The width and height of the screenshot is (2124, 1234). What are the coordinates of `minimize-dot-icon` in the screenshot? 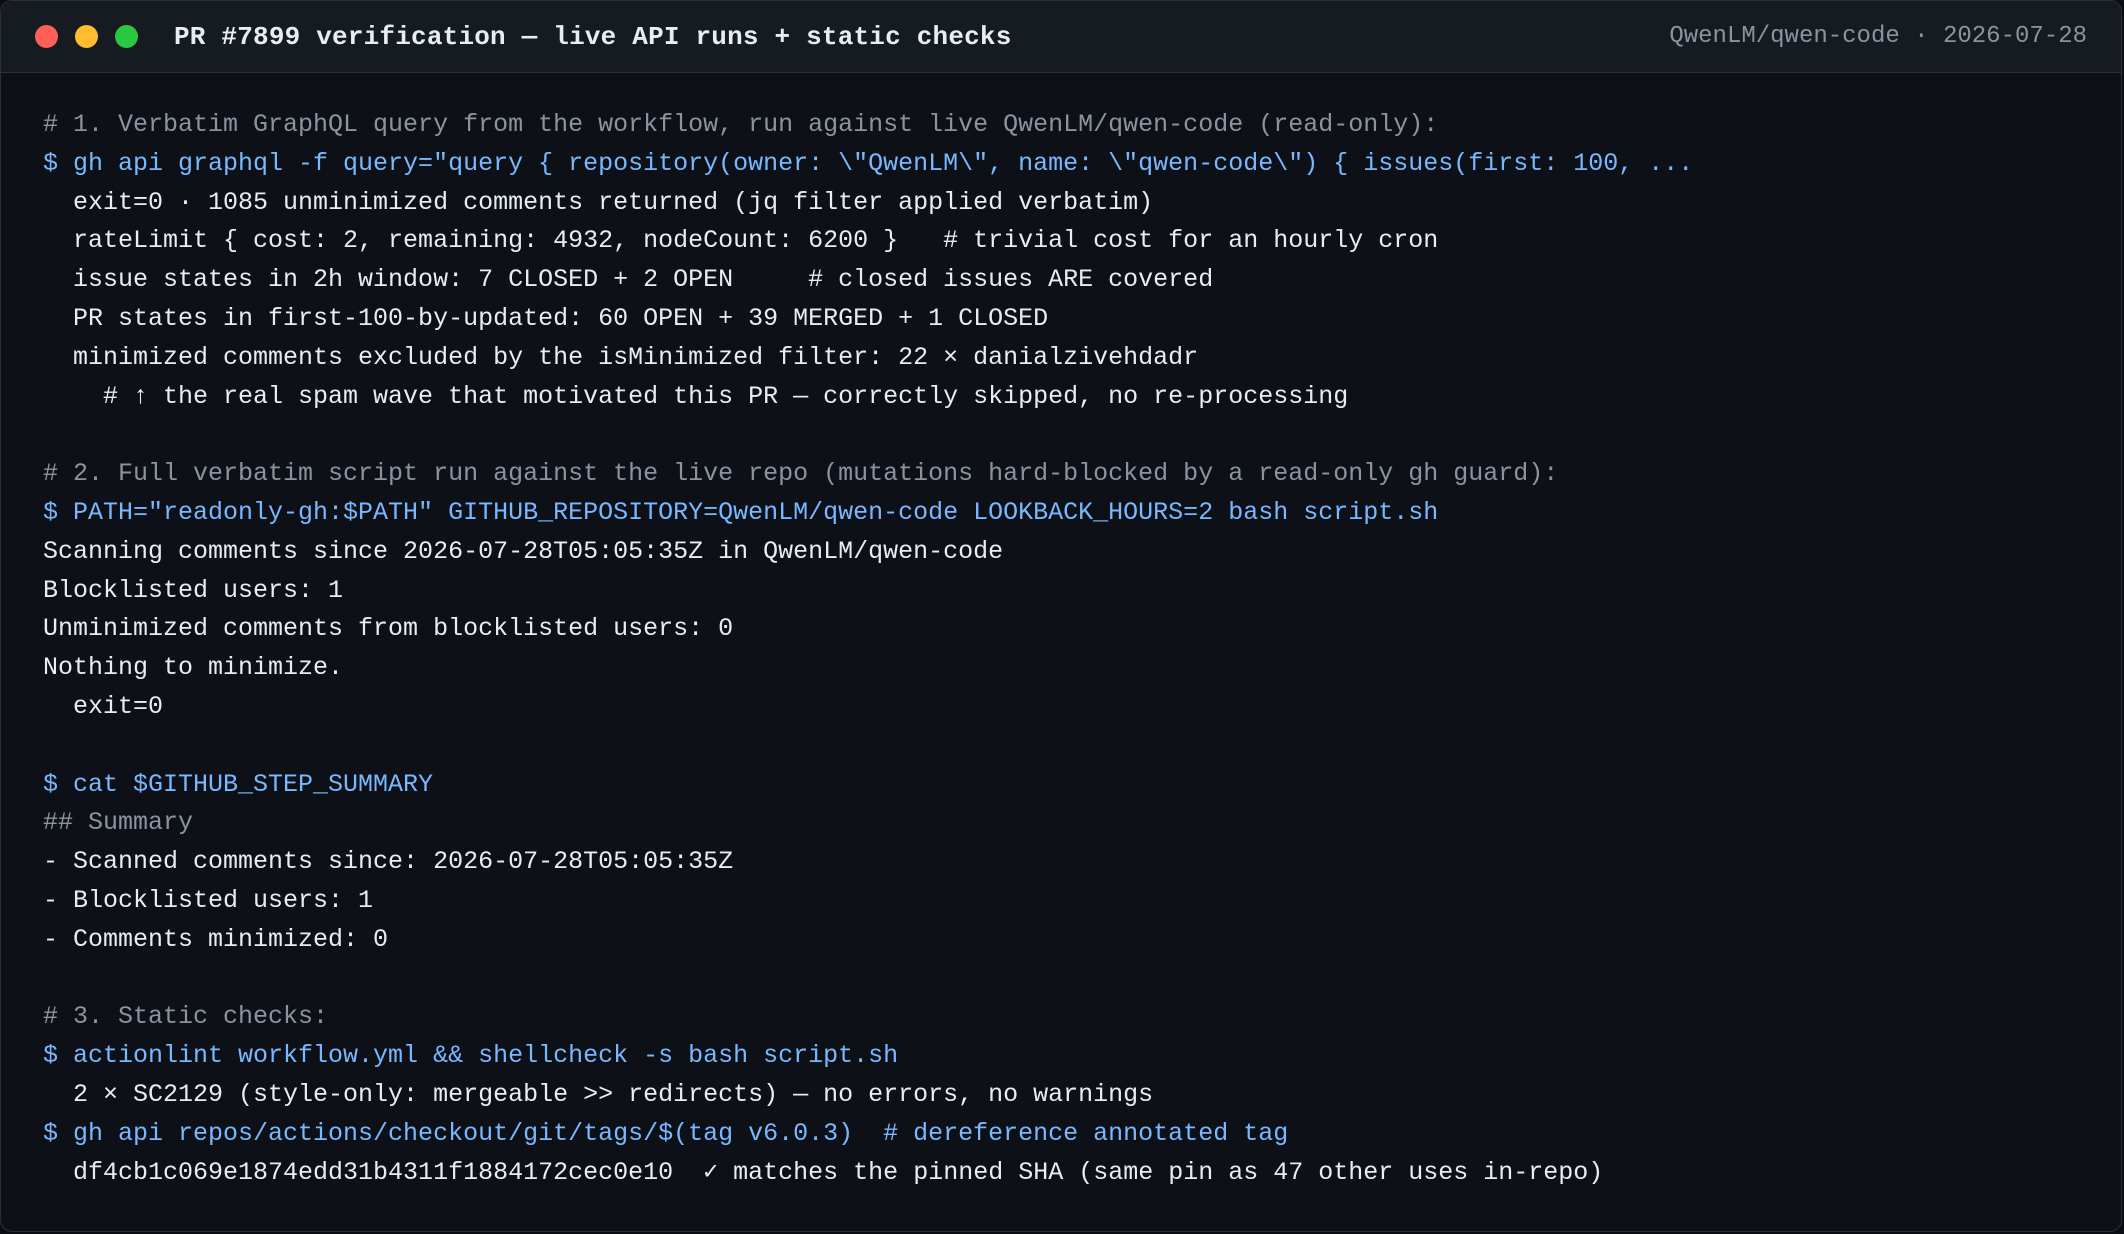 It's located at (86, 36).